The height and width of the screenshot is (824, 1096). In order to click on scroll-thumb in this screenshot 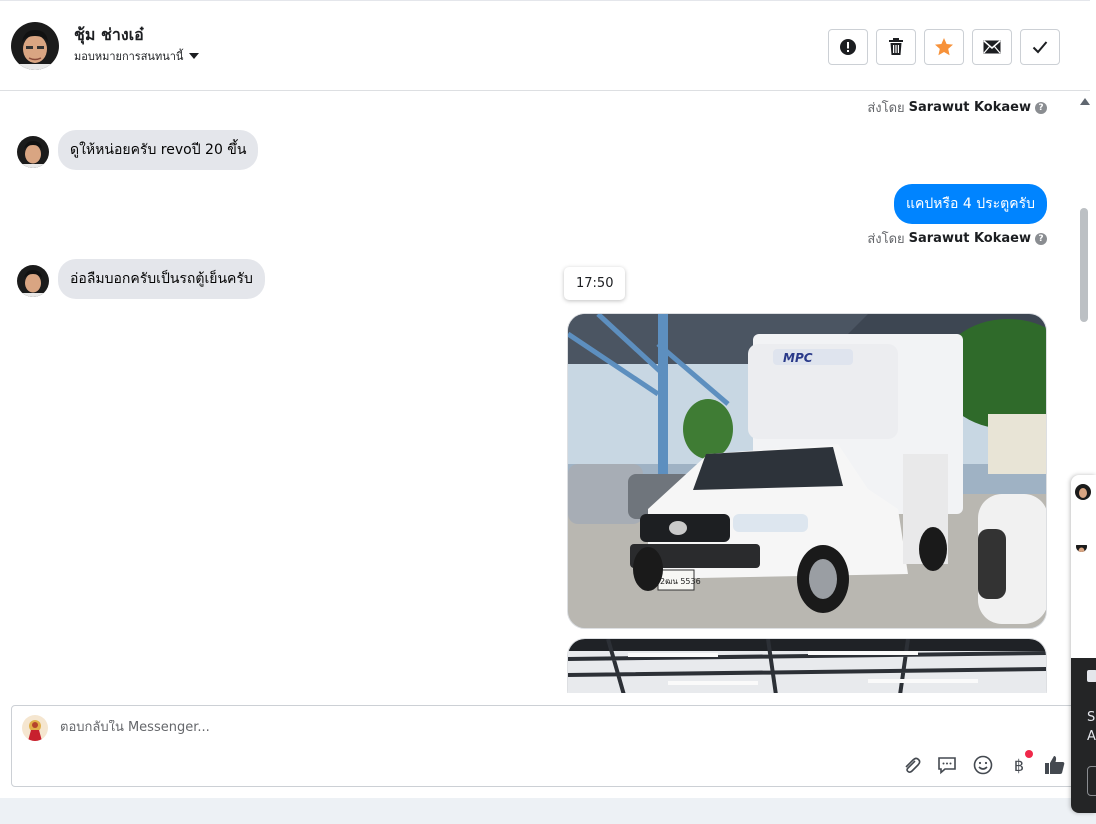, I will do `click(1084, 265)`.